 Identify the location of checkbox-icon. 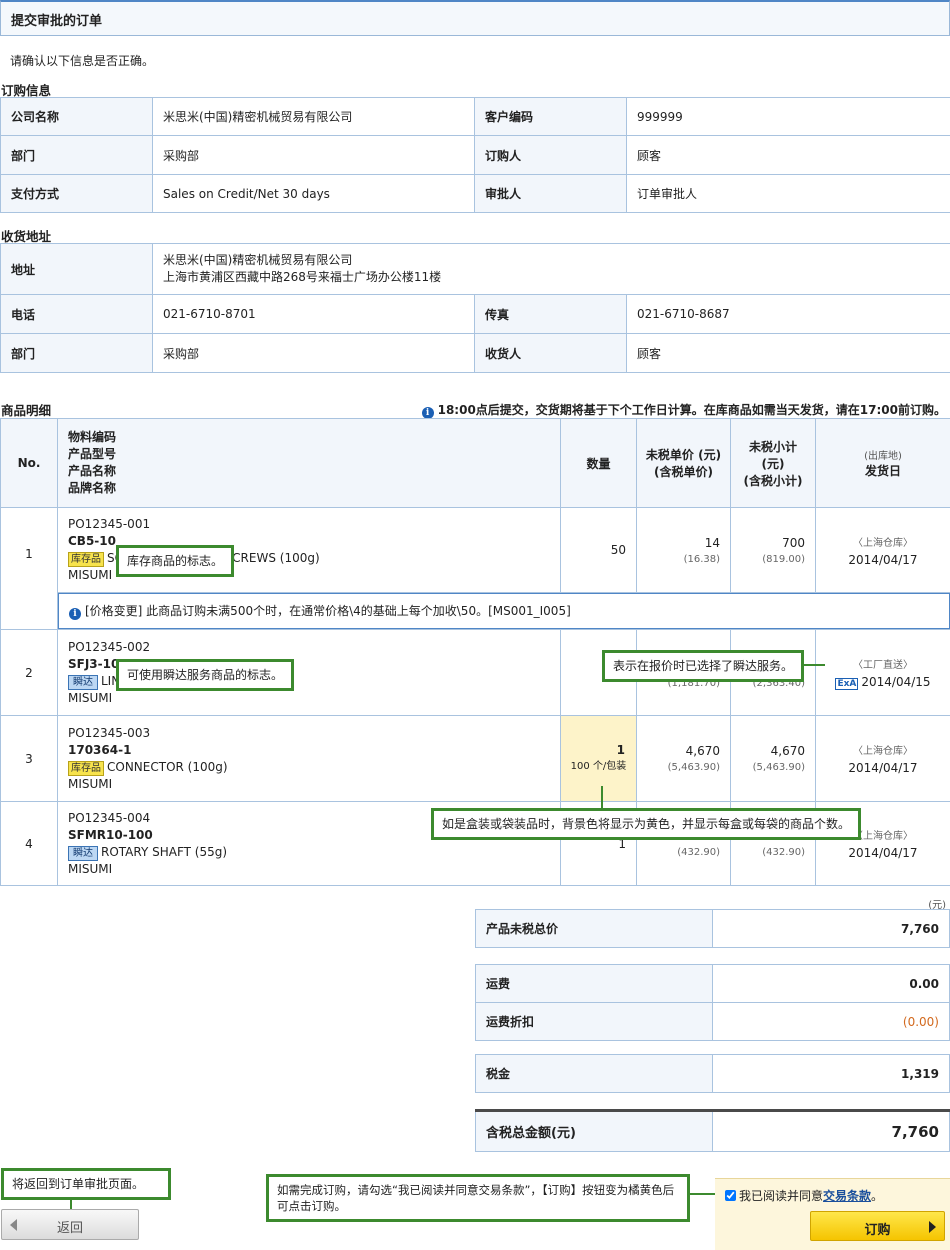
(730, 1195).